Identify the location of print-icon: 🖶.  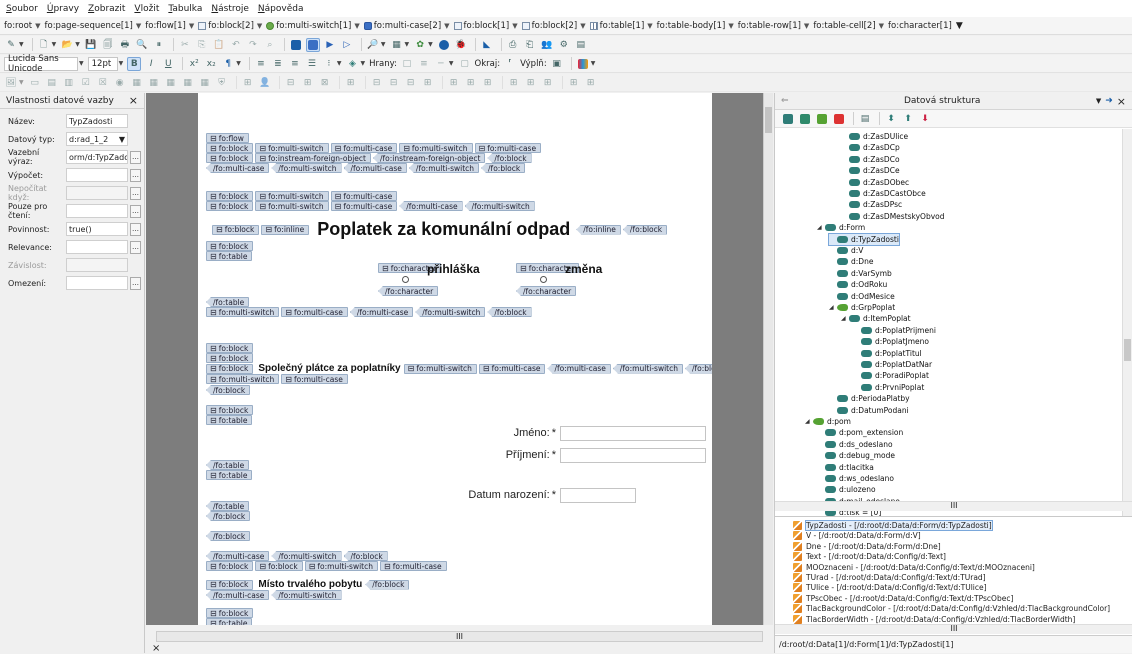
(125, 45).